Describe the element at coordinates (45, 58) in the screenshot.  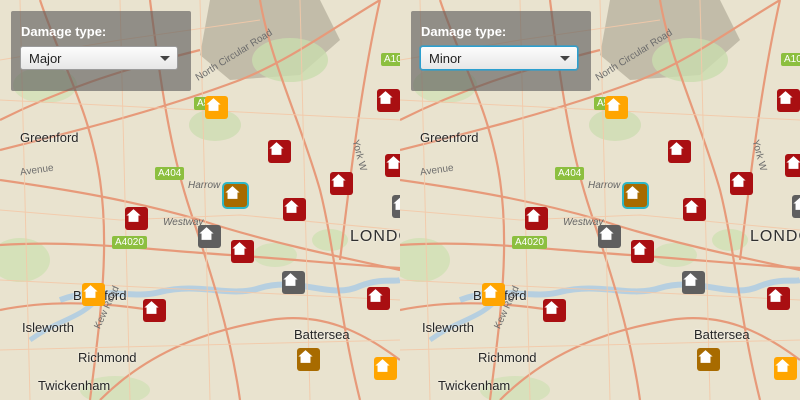
I see `damage-type-selected: Major` at that location.